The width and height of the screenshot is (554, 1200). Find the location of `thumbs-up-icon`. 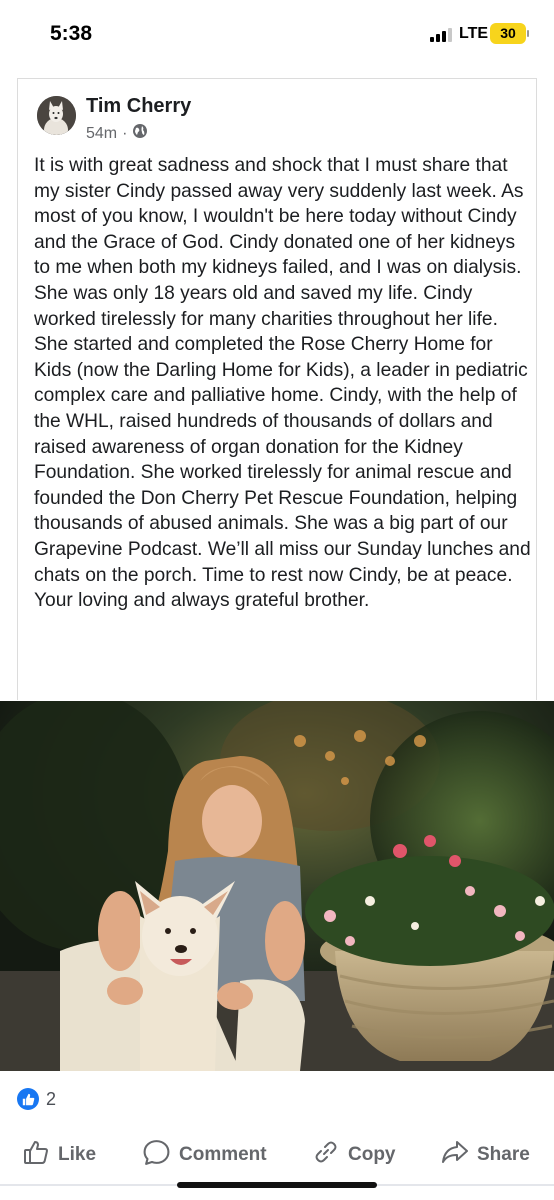

thumbs-up-icon is located at coordinates (36, 1155).